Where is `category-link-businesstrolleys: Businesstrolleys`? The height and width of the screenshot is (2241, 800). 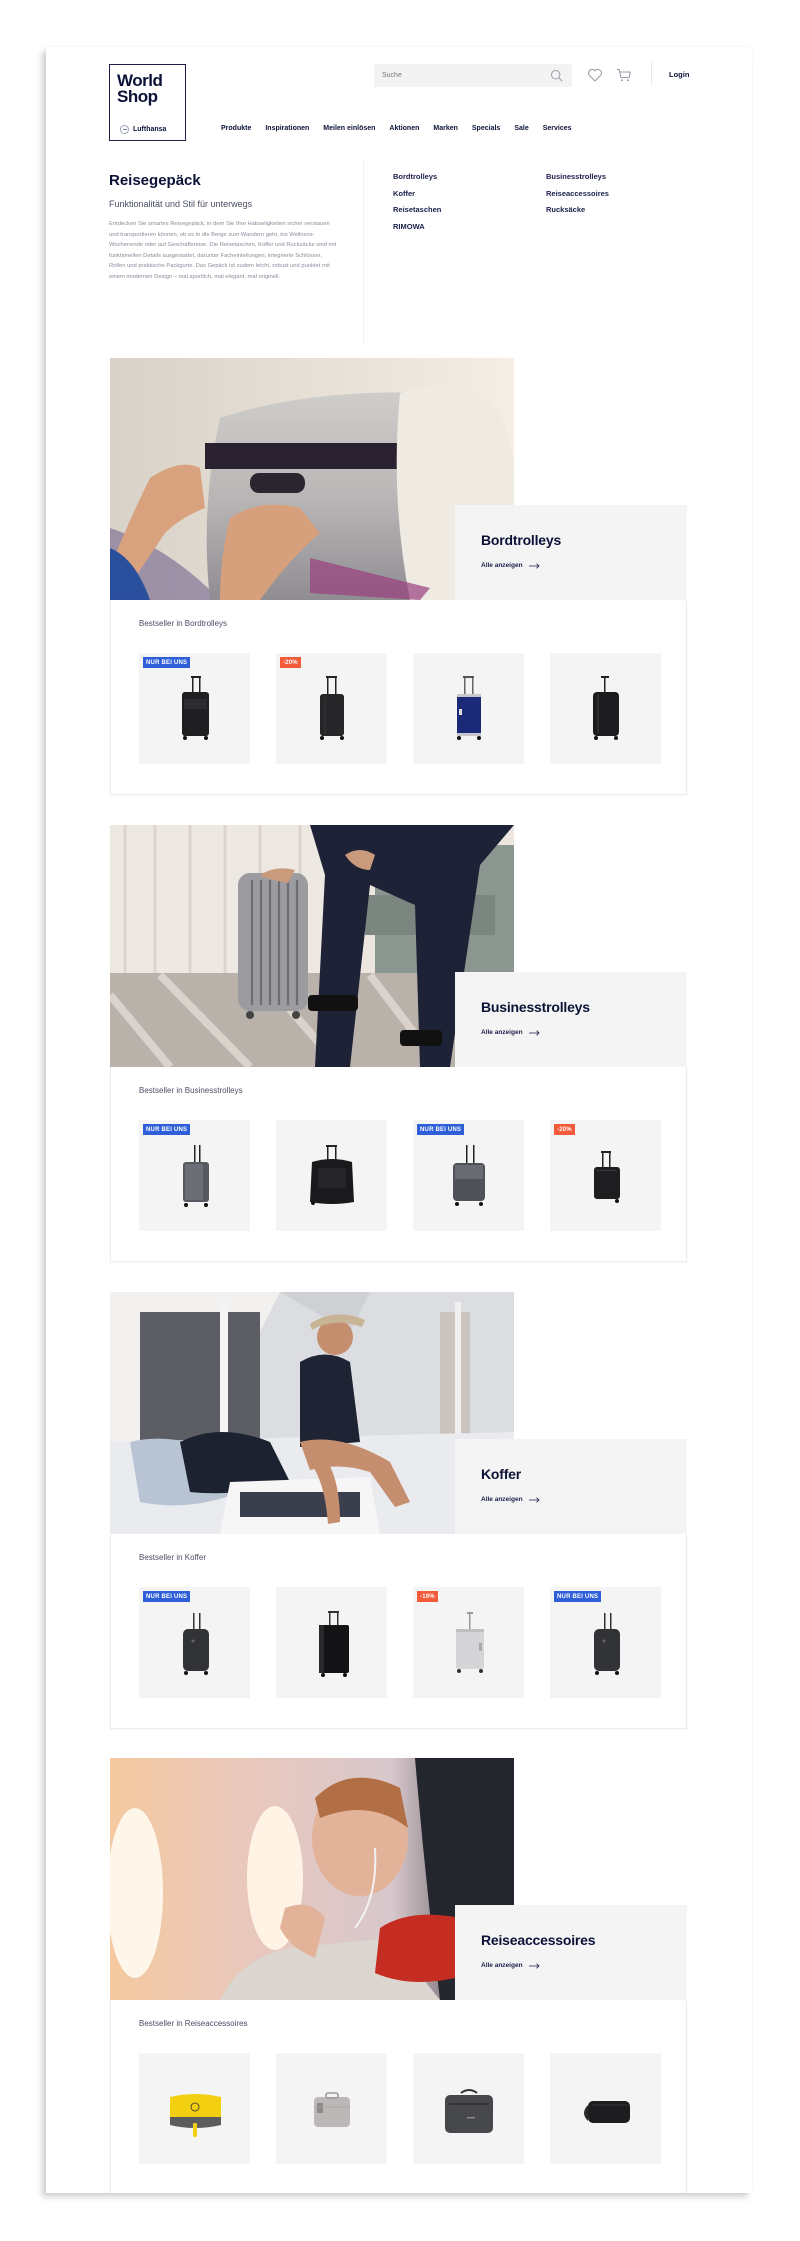
category-link-businesstrolleys: Businesstrolleys is located at coordinates (622, 176).